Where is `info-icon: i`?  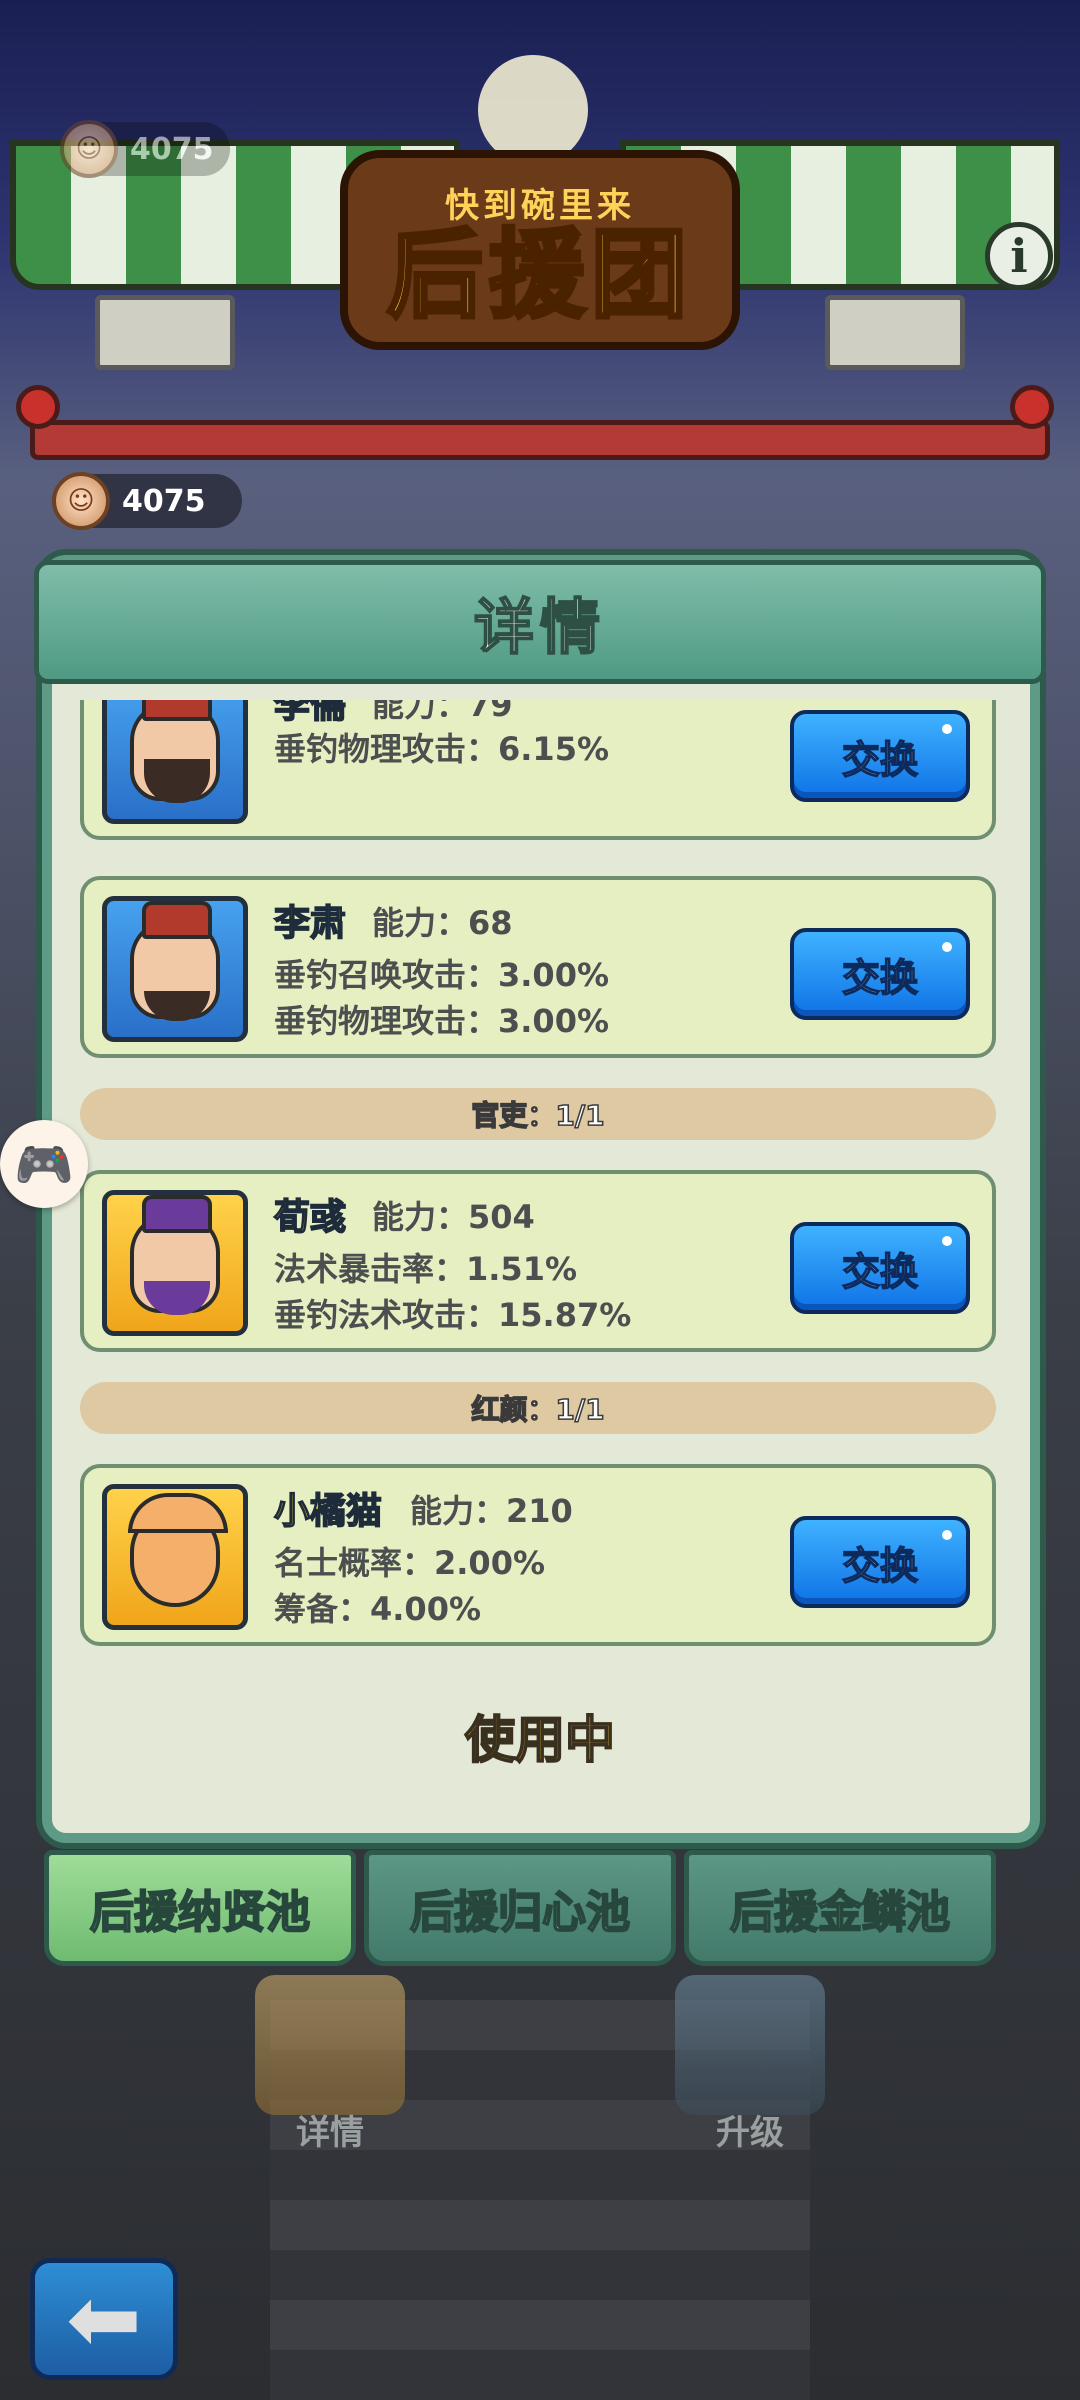
info-icon: i is located at coordinates (1019, 256).